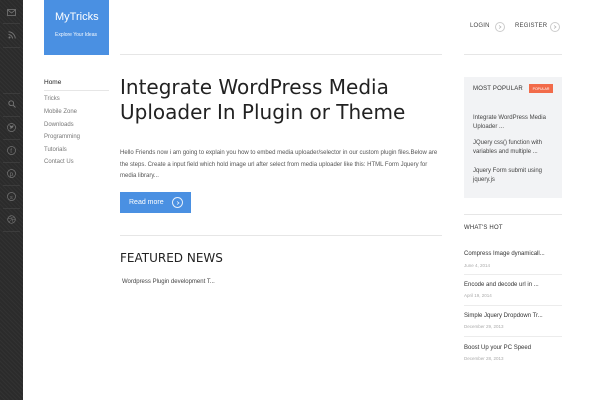 This screenshot has width=600, height=400. I want to click on nav-active-underline, so click(76, 90).